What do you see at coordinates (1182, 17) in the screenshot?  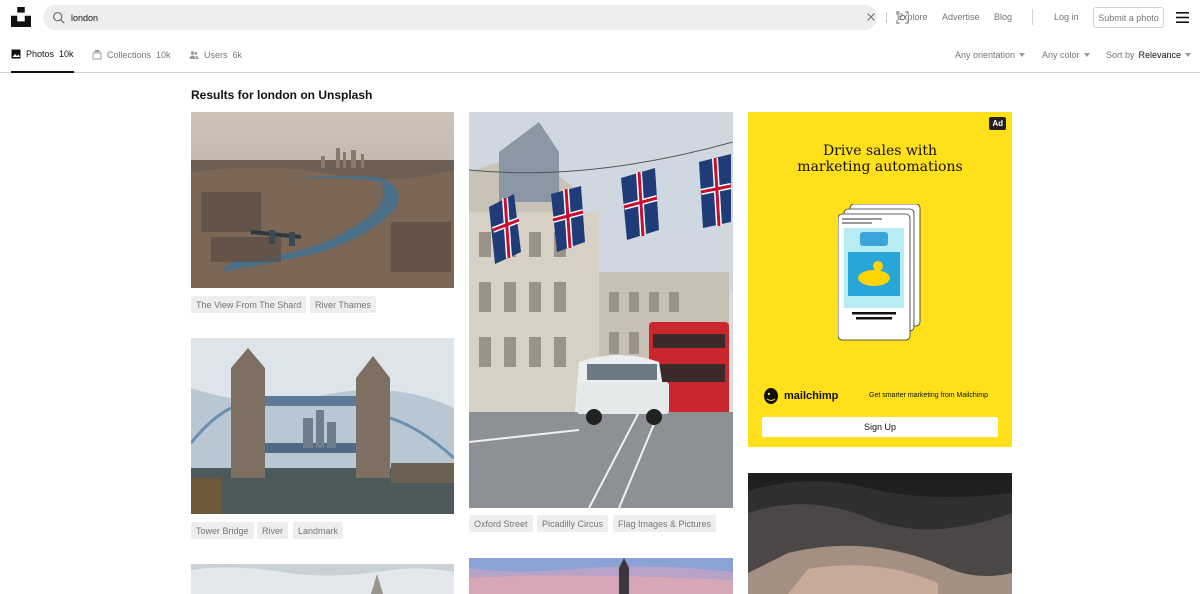 I see `hamburger-menu-icon` at bounding box center [1182, 17].